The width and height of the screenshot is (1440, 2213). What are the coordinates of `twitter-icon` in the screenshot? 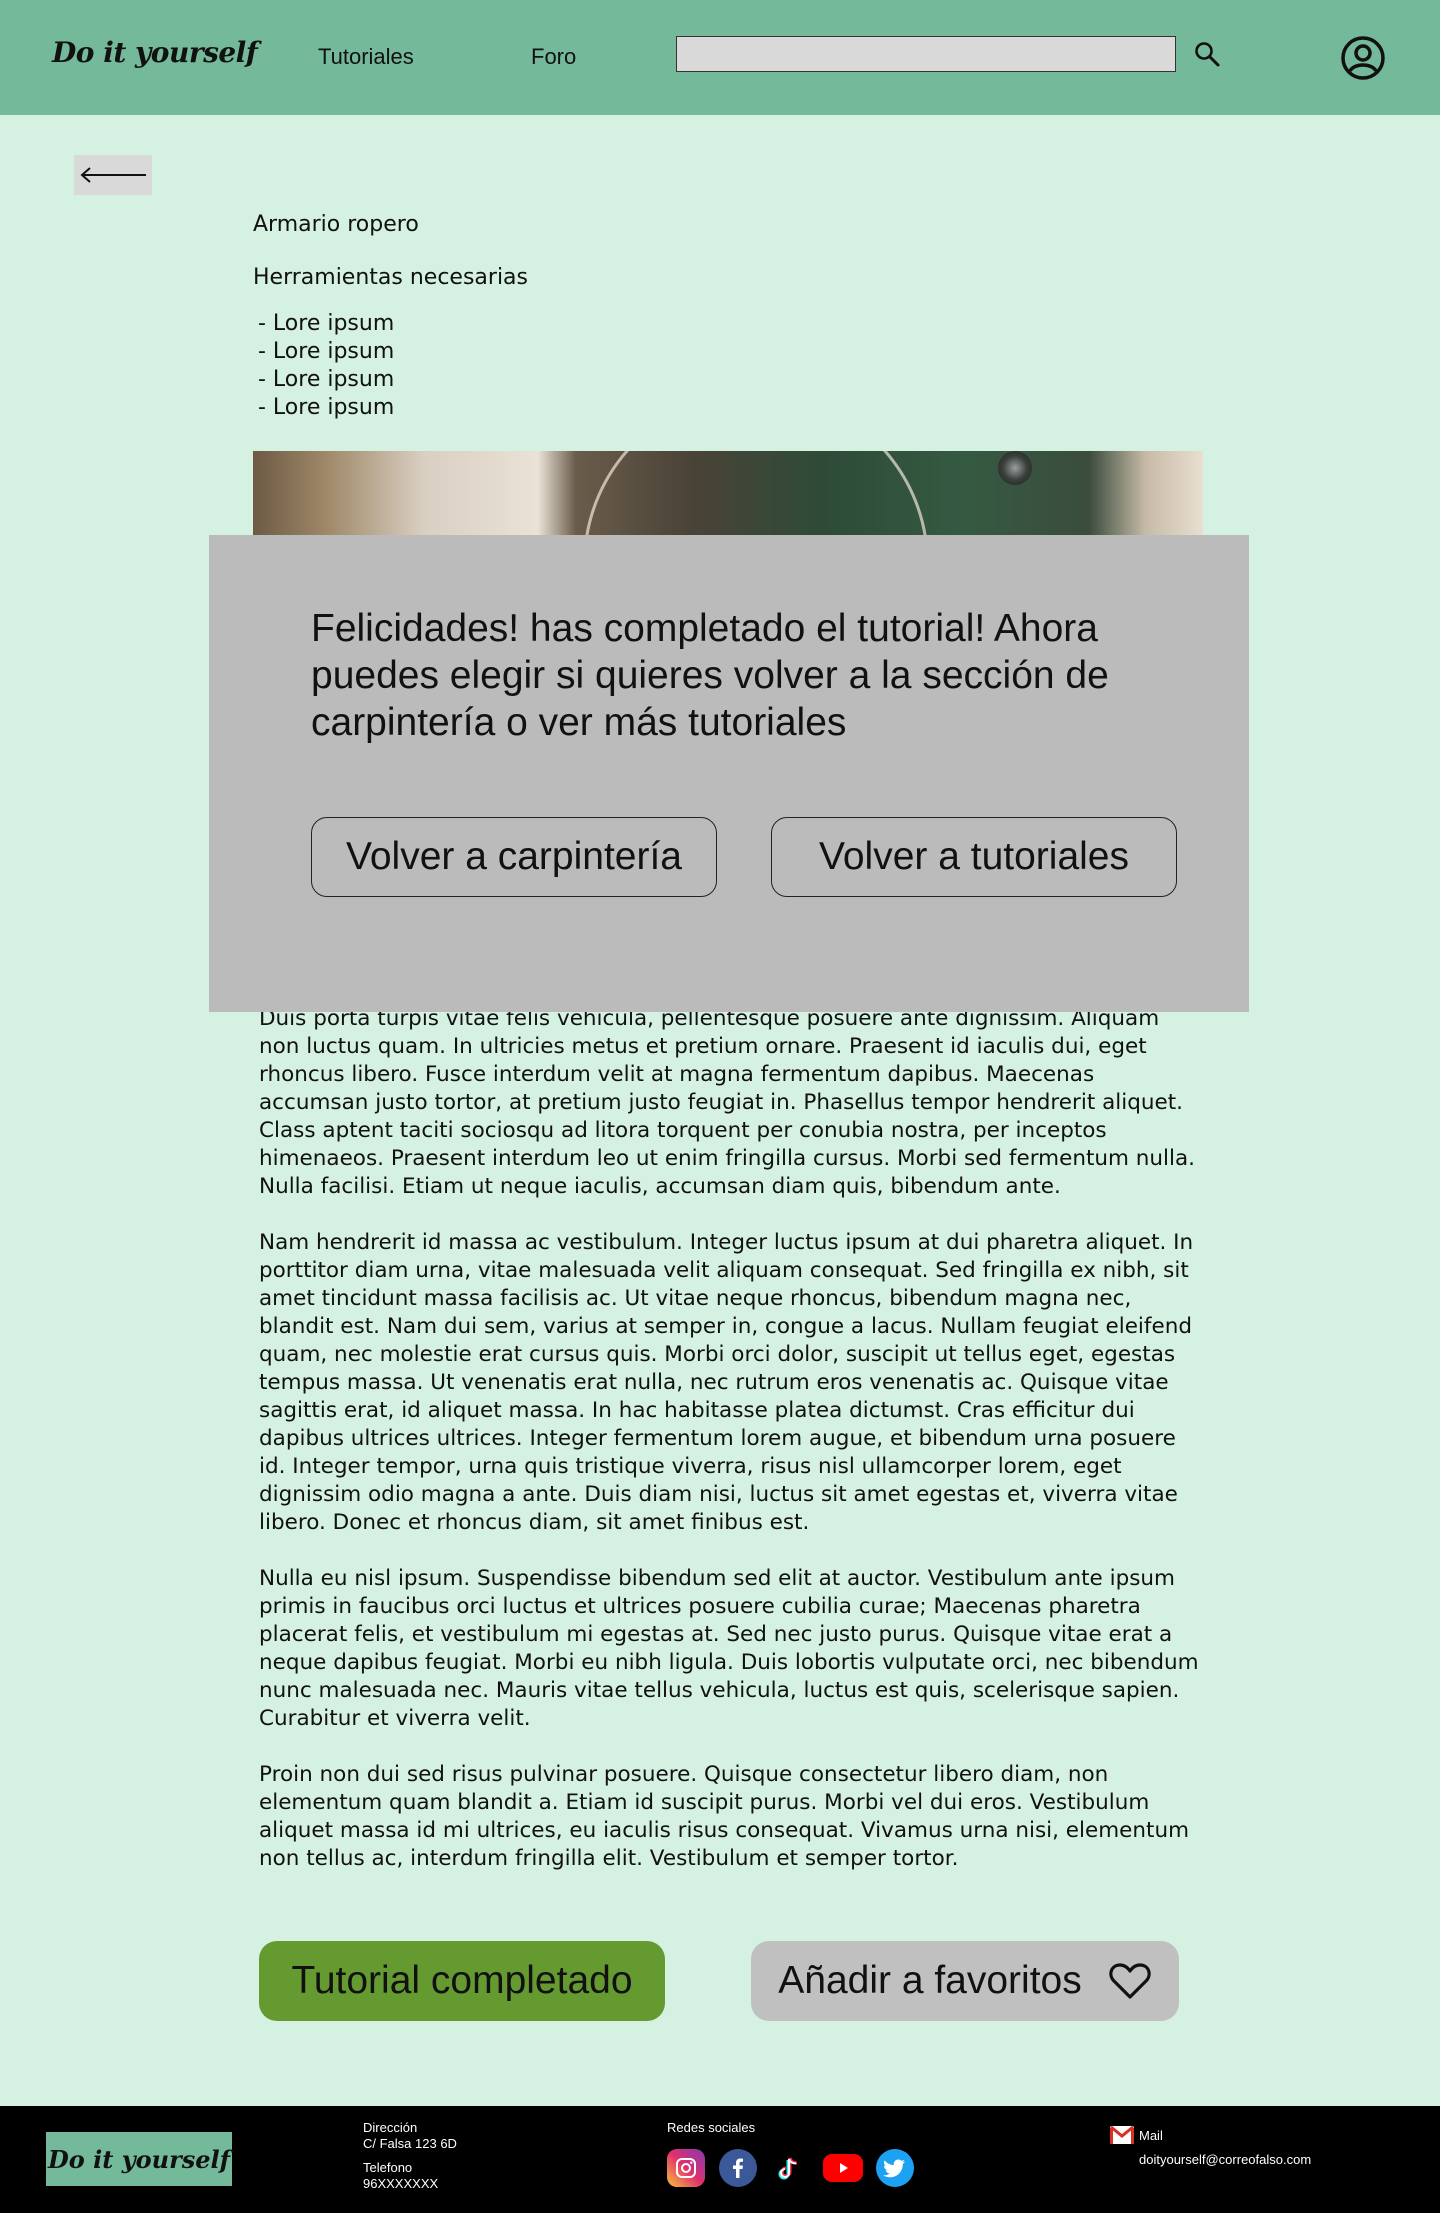 It's located at (895, 2168).